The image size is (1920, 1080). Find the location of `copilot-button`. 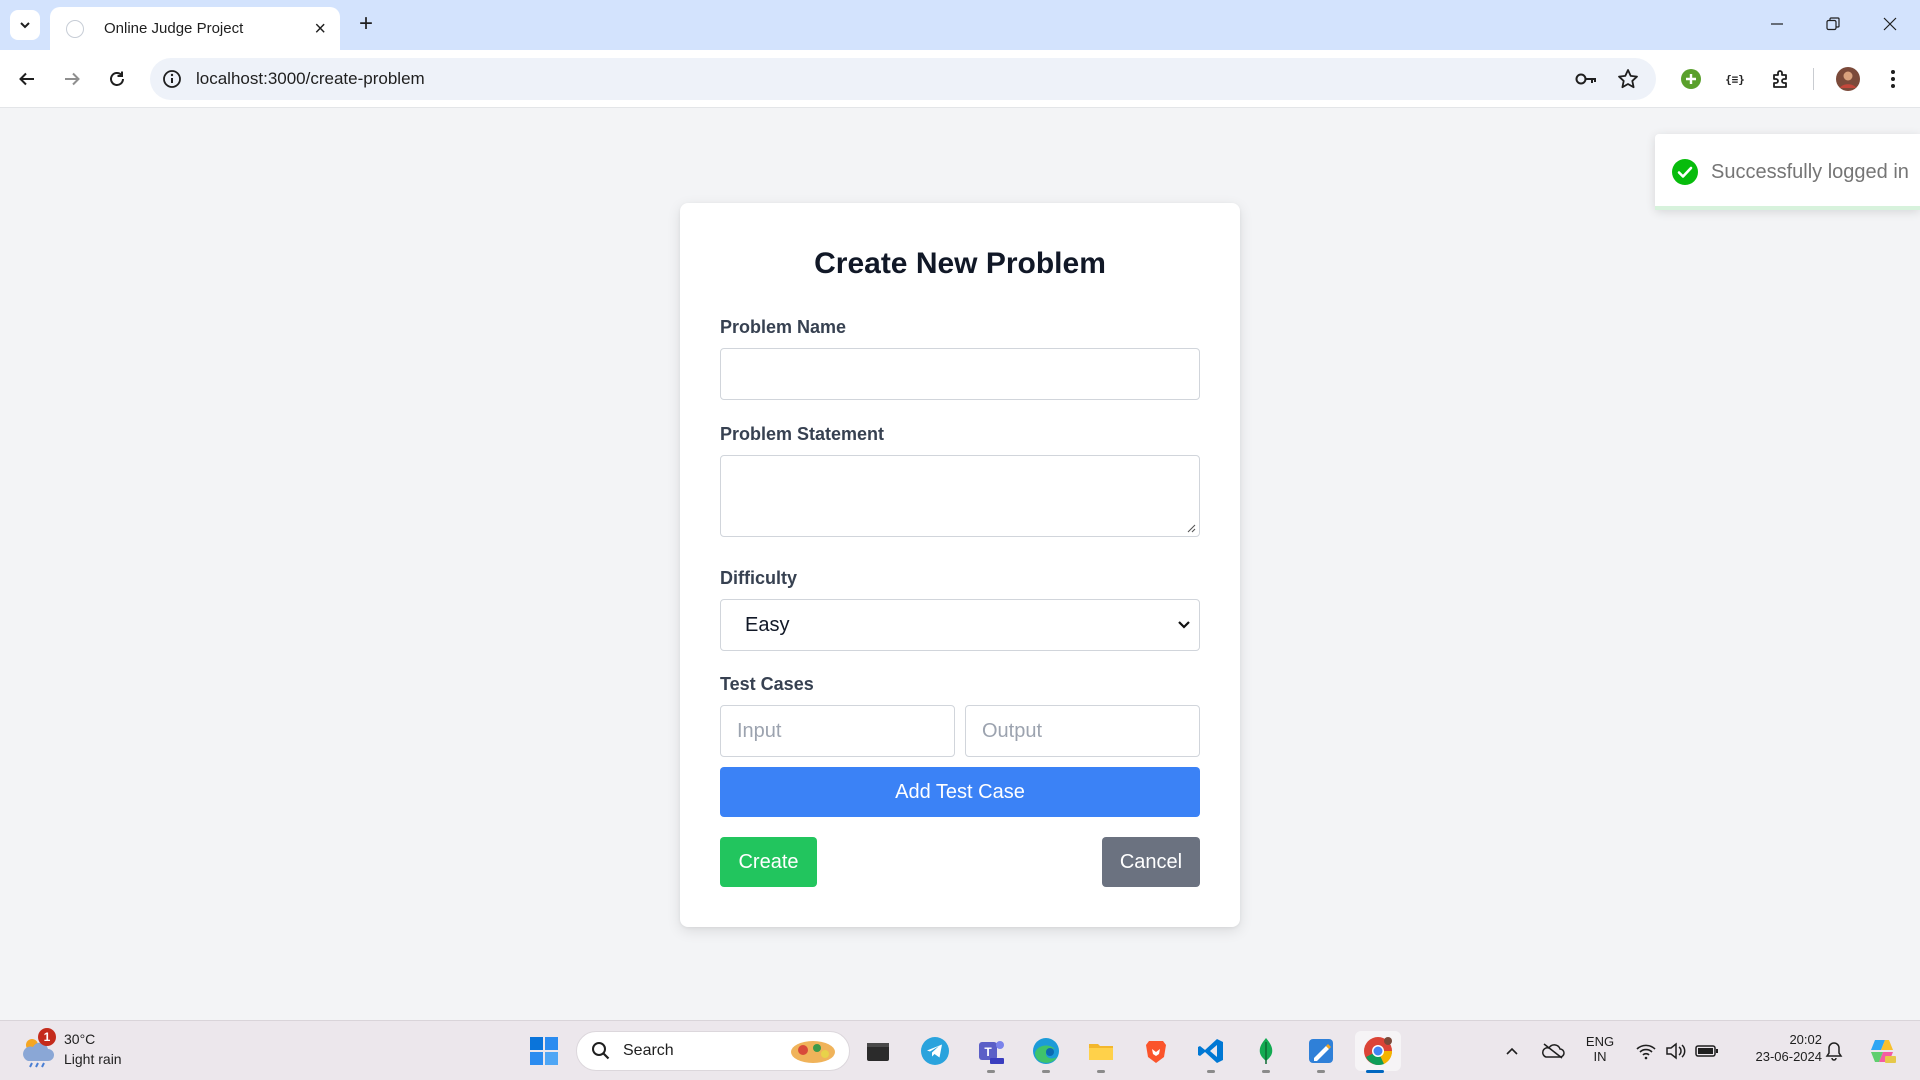

copilot-button is located at coordinates (1882, 1051).